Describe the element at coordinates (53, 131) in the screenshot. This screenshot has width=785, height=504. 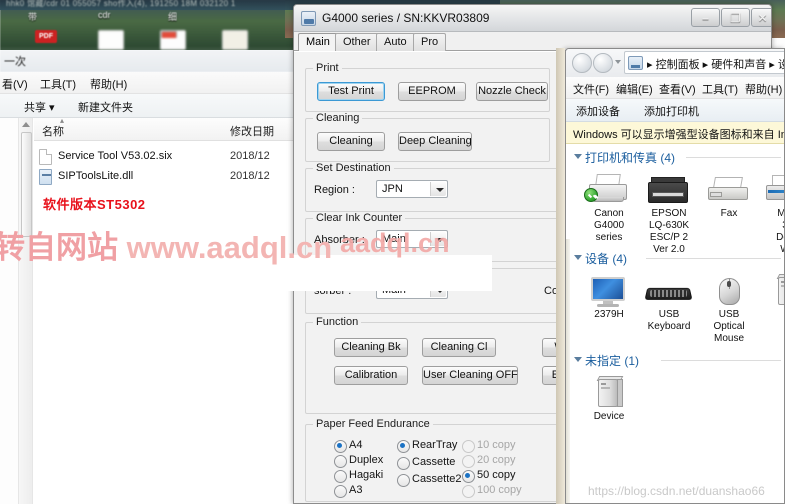
I see `column-header-name: 名称` at that location.